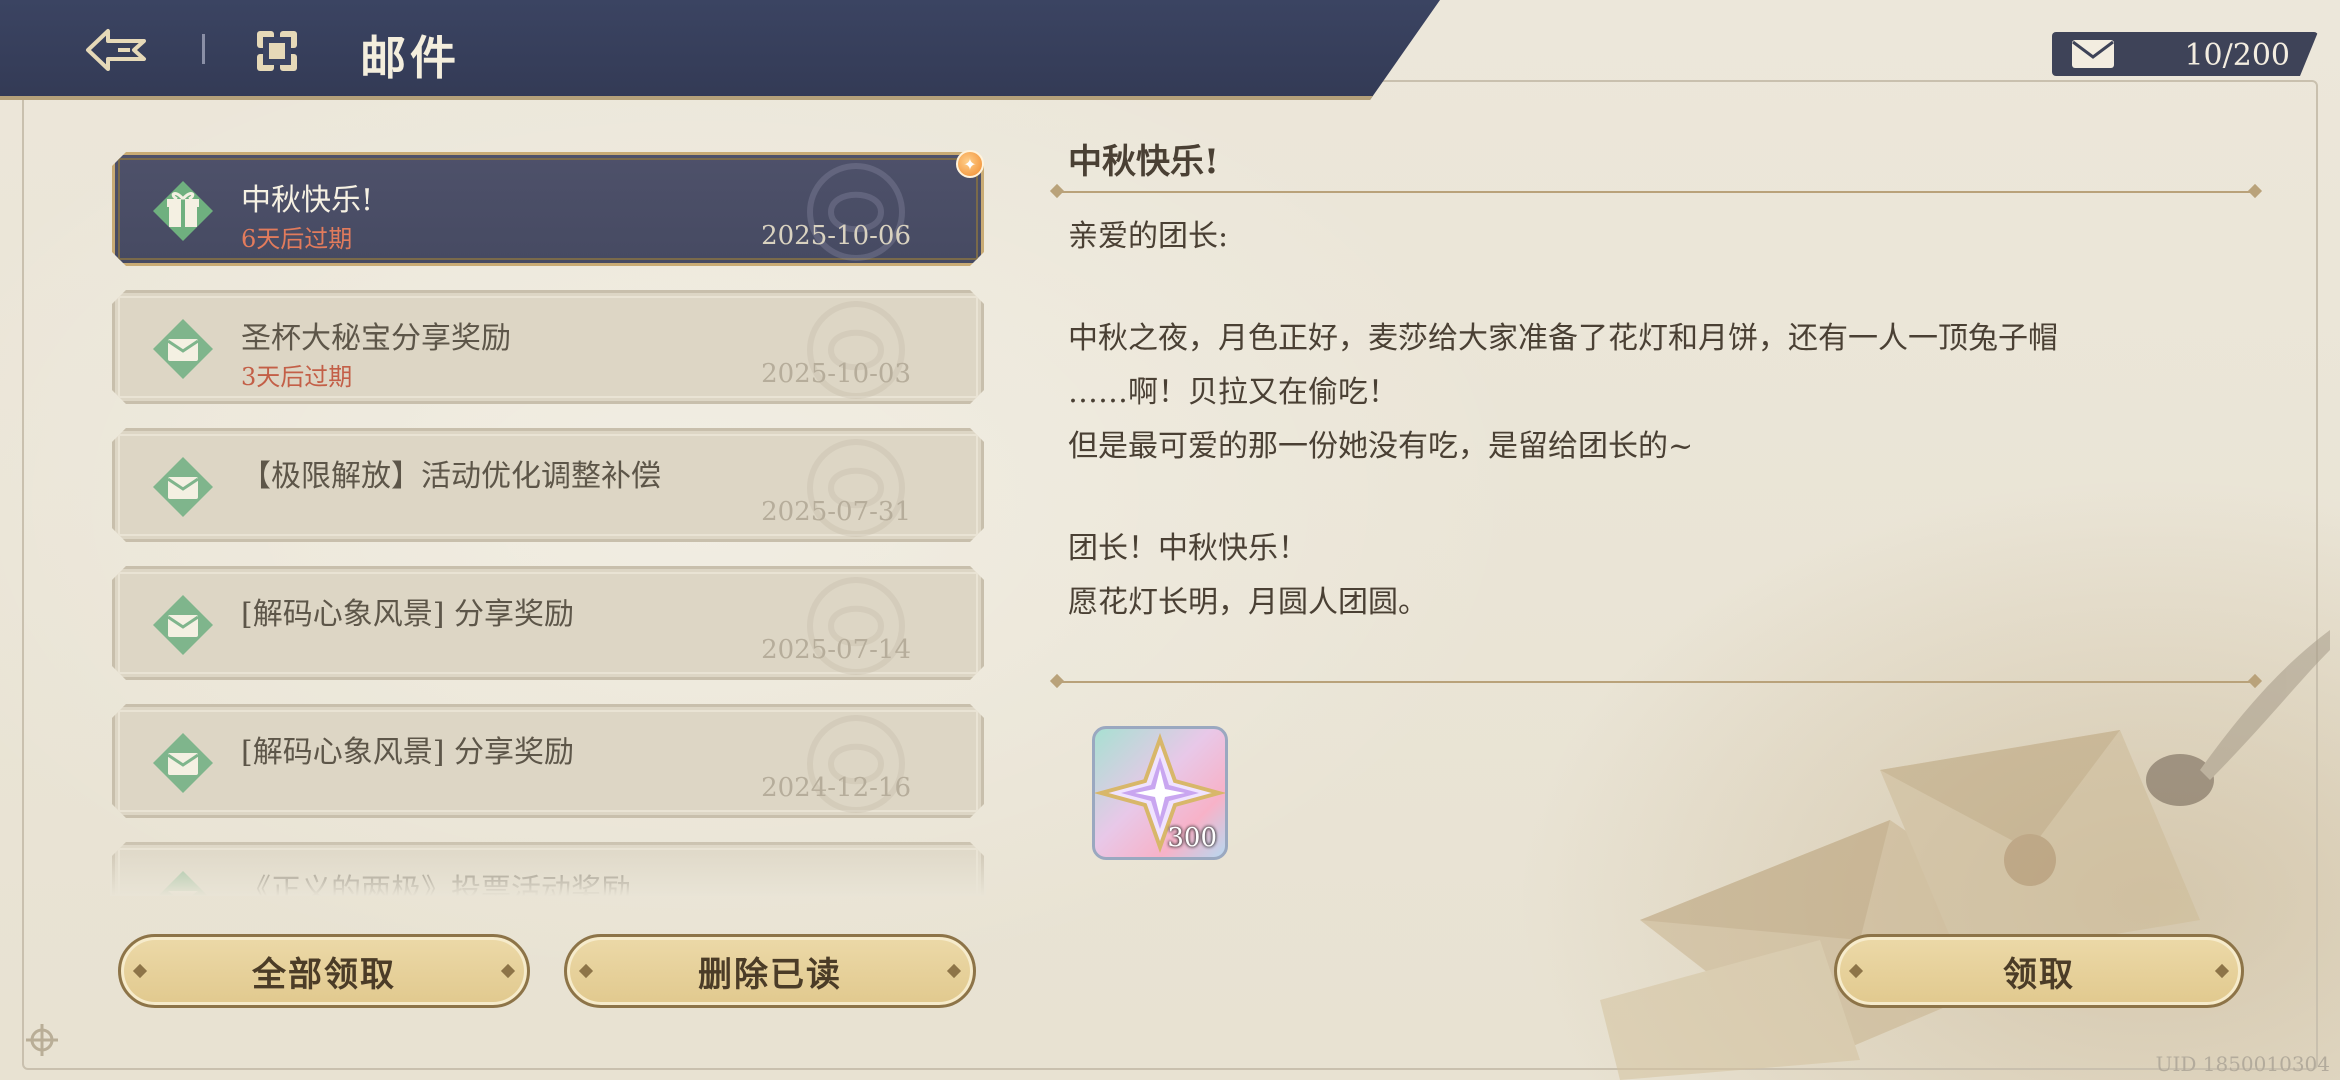 The image size is (2340, 1080). What do you see at coordinates (836, 650) in the screenshot?
I see `mail-date: 2025-07-14` at bounding box center [836, 650].